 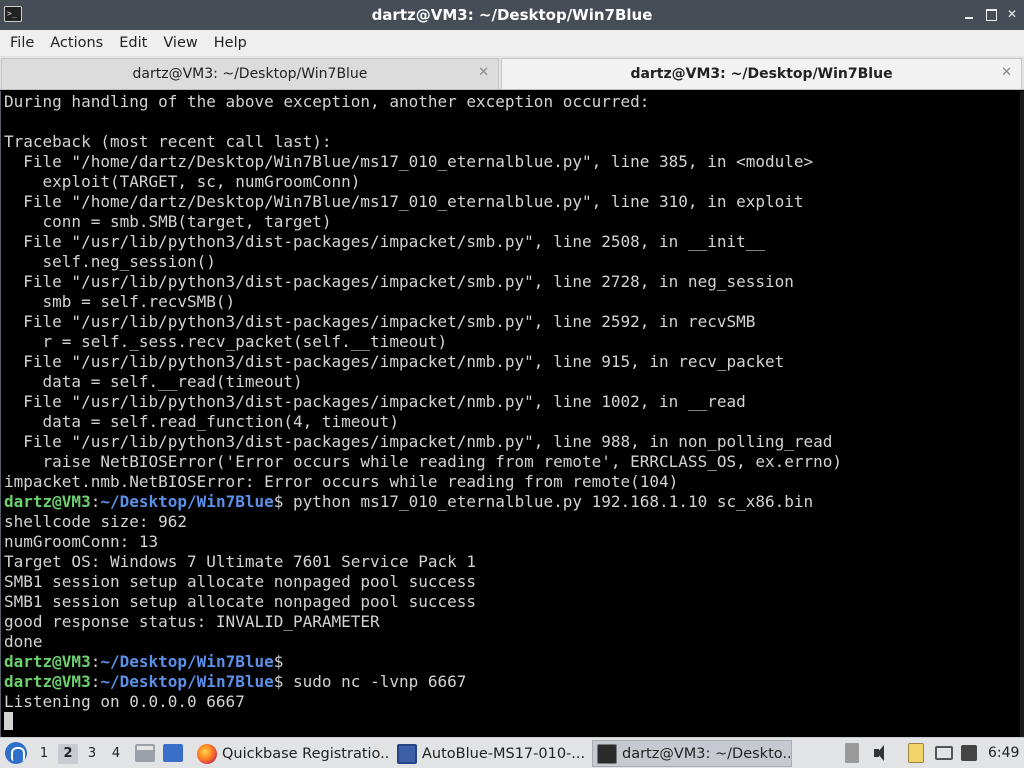 What do you see at coordinates (423, 722) in the screenshot?
I see `cursor-line` at bounding box center [423, 722].